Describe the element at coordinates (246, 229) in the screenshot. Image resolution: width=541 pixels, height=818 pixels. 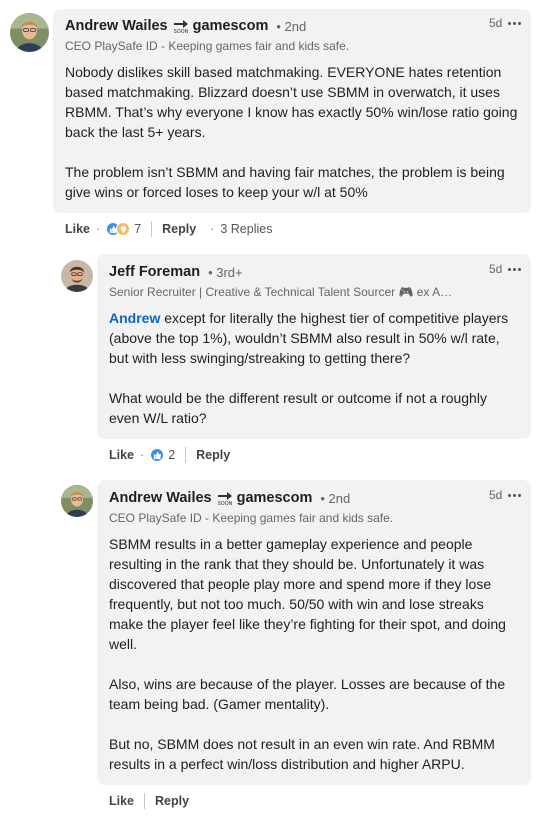
I see `replies-link: 3 Replies` at that location.